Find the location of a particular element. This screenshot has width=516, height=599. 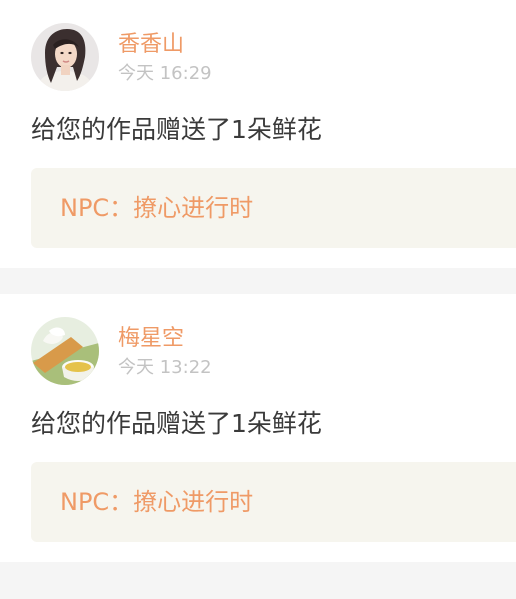

timestamp: 今天 13:22 is located at coordinates (165, 367).